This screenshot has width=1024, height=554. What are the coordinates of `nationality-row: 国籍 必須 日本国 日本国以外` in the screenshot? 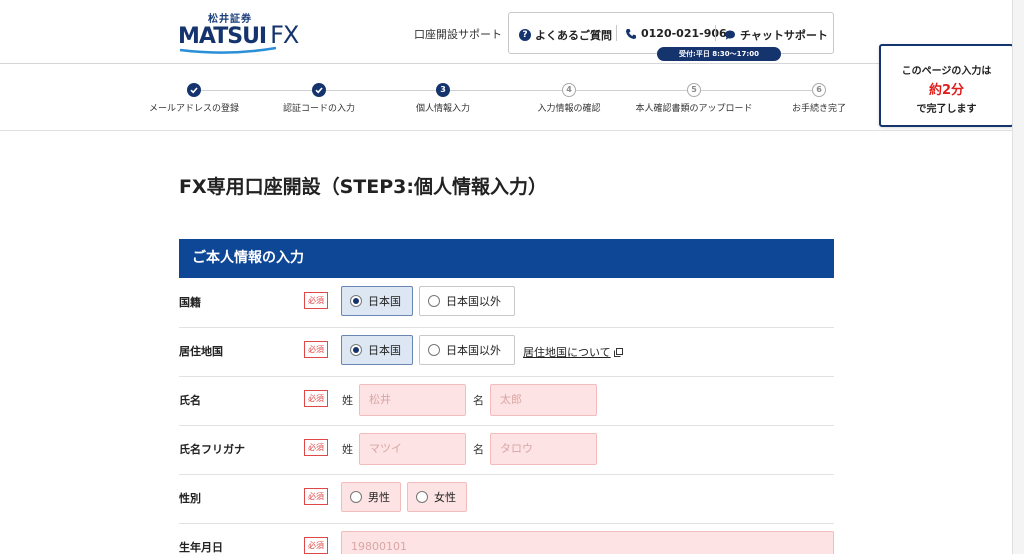 It's located at (506, 303).